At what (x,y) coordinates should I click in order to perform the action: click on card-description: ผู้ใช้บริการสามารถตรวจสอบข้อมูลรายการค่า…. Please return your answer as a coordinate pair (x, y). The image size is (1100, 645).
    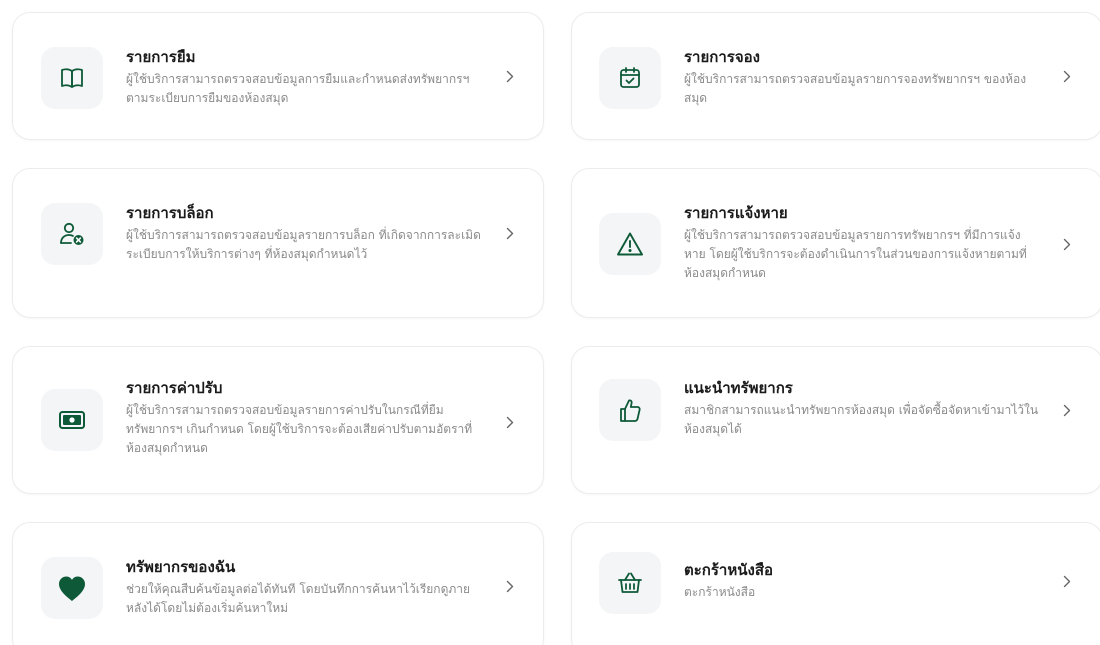
    Looking at the image, I should click on (299, 429).